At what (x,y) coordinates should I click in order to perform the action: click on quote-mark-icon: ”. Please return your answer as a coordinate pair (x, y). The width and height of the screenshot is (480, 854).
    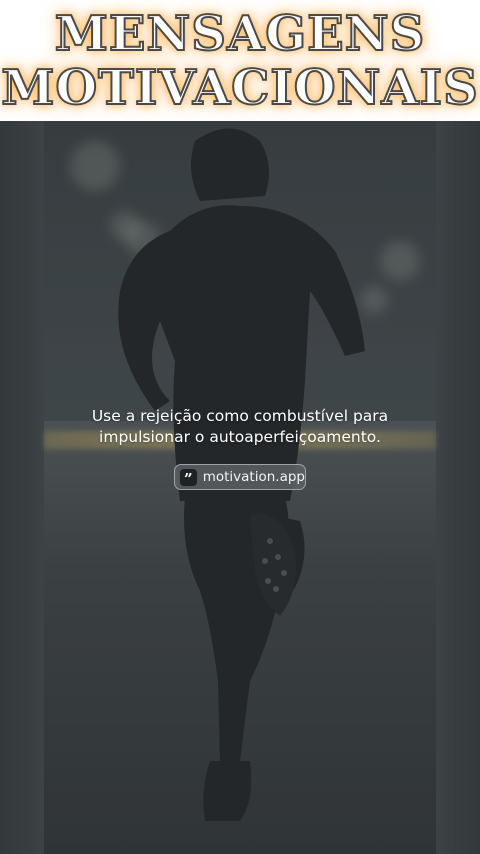
    Looking at the image, I should click on (188, 478).